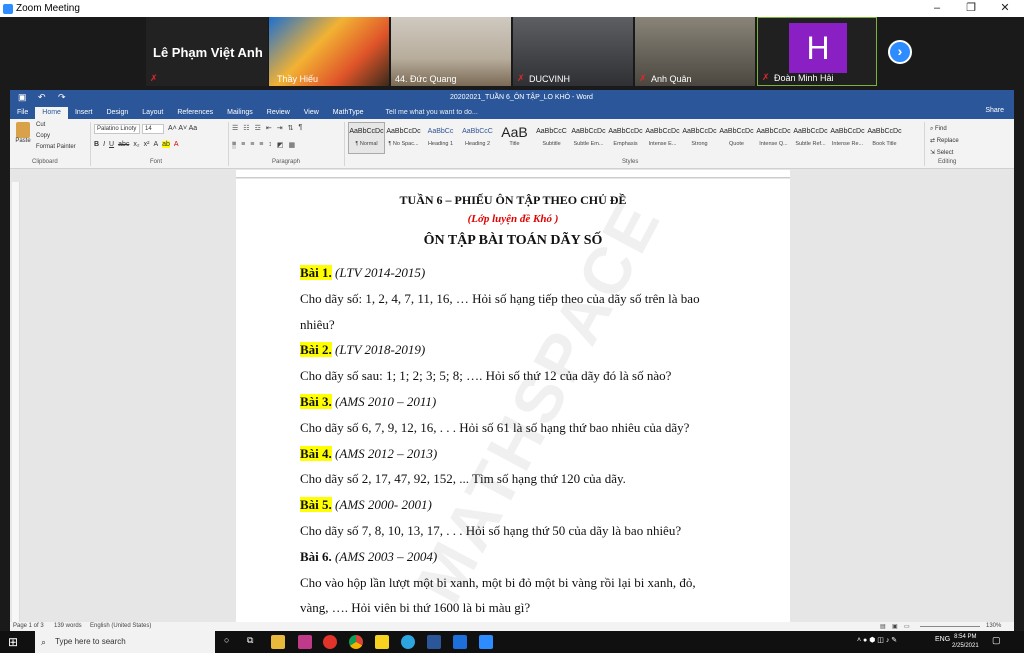 Image resolution: width=1024 pixels, height=653 pixels. What do you see at coordinates (96, 144) in the screenshot?
I see `bold-button: B` at bounding box center [96, 144].